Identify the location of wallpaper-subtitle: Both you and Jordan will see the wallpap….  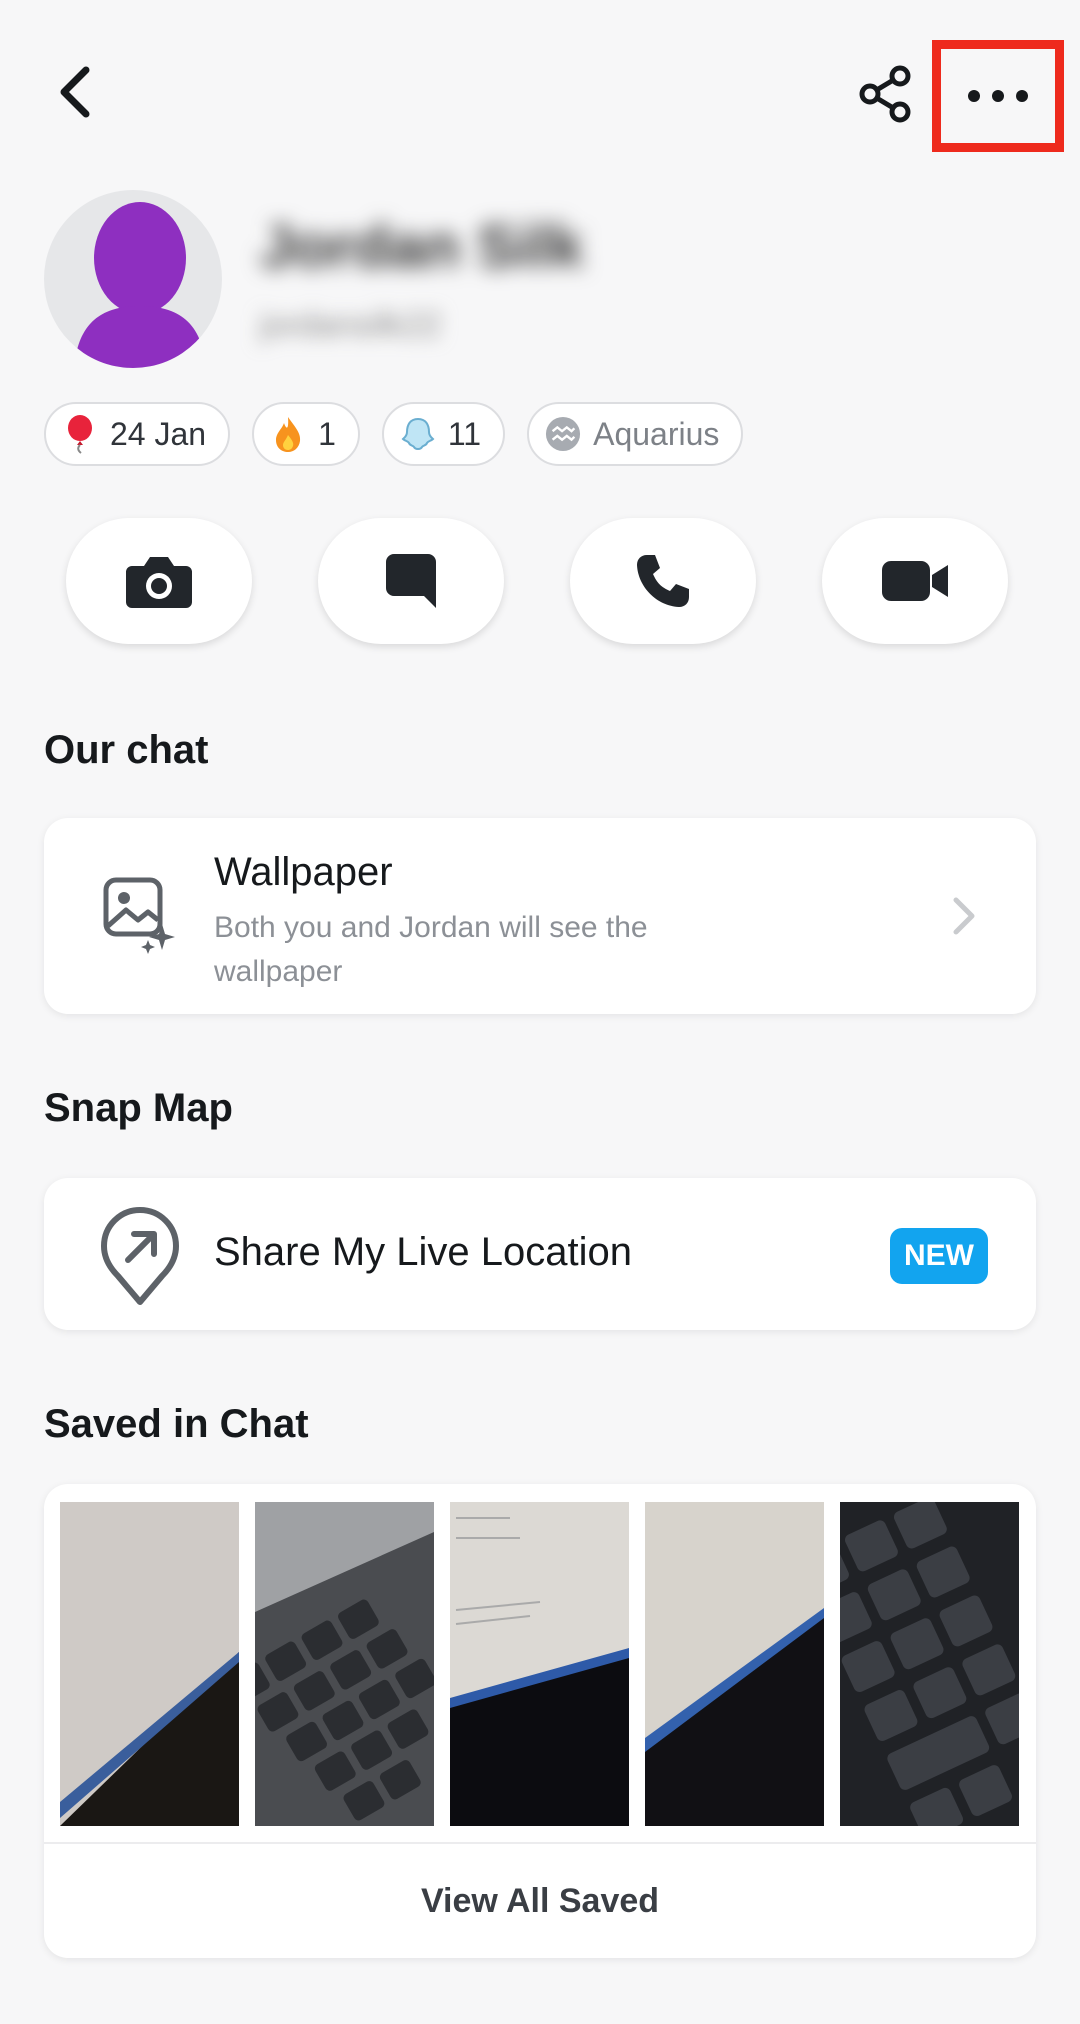
(431, 949).